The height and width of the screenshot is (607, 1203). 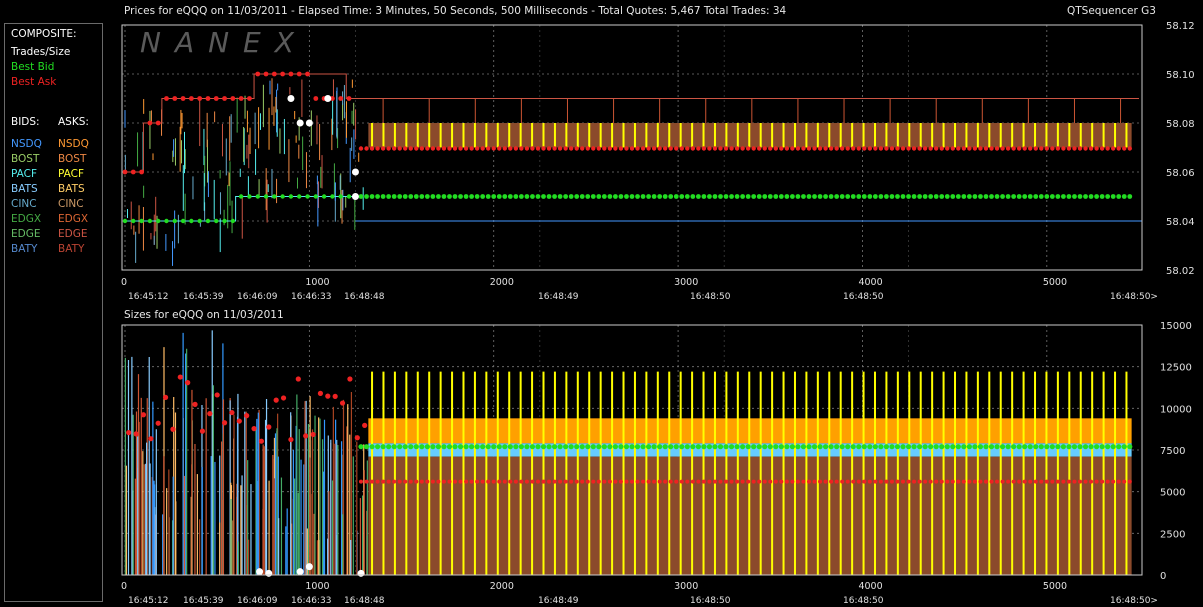 I want to click on price-y-tick: 58.02, so click(x=1180, y=271).